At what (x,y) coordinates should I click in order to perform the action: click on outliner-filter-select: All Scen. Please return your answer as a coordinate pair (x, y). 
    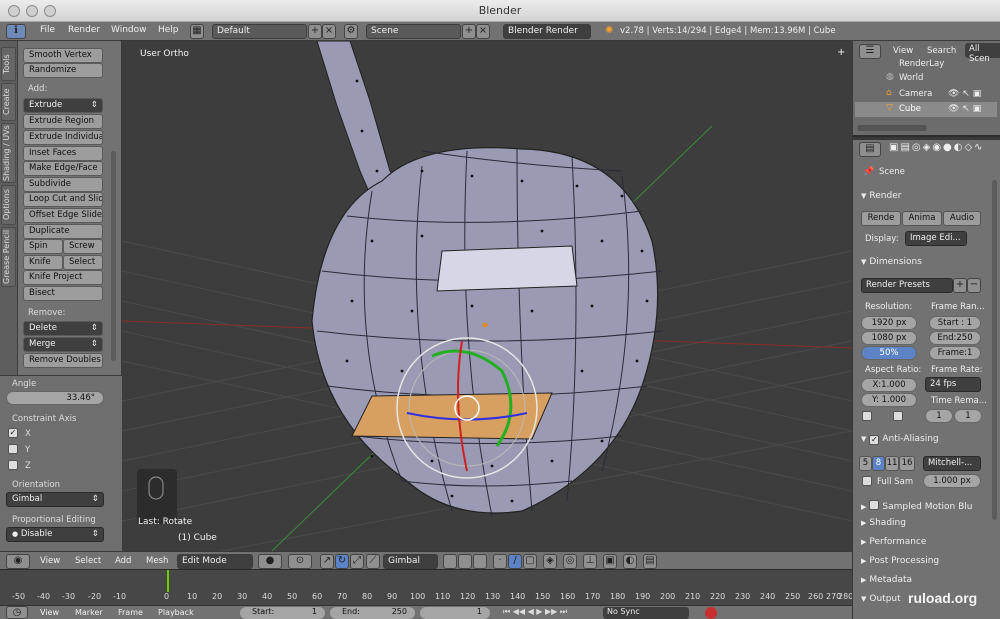
    Looking at the image, I should click on (982, 53).